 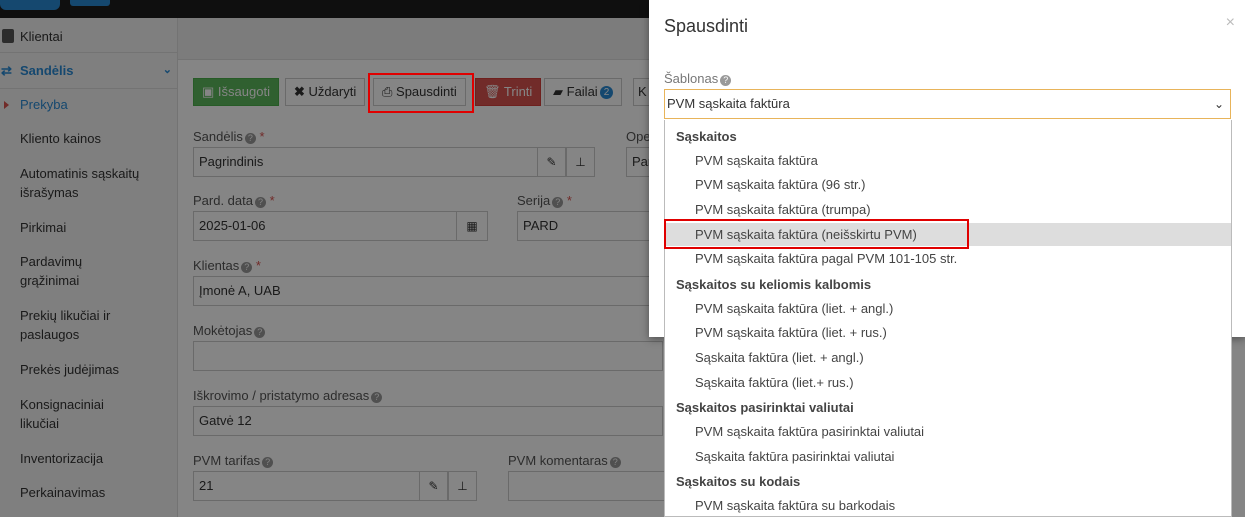 What do you see at coordinates (948, 209) in the screenshot?
I see `dropdown-option: PVM sąskaita faktūra (trumpa)` at bounding box center [948, 209].